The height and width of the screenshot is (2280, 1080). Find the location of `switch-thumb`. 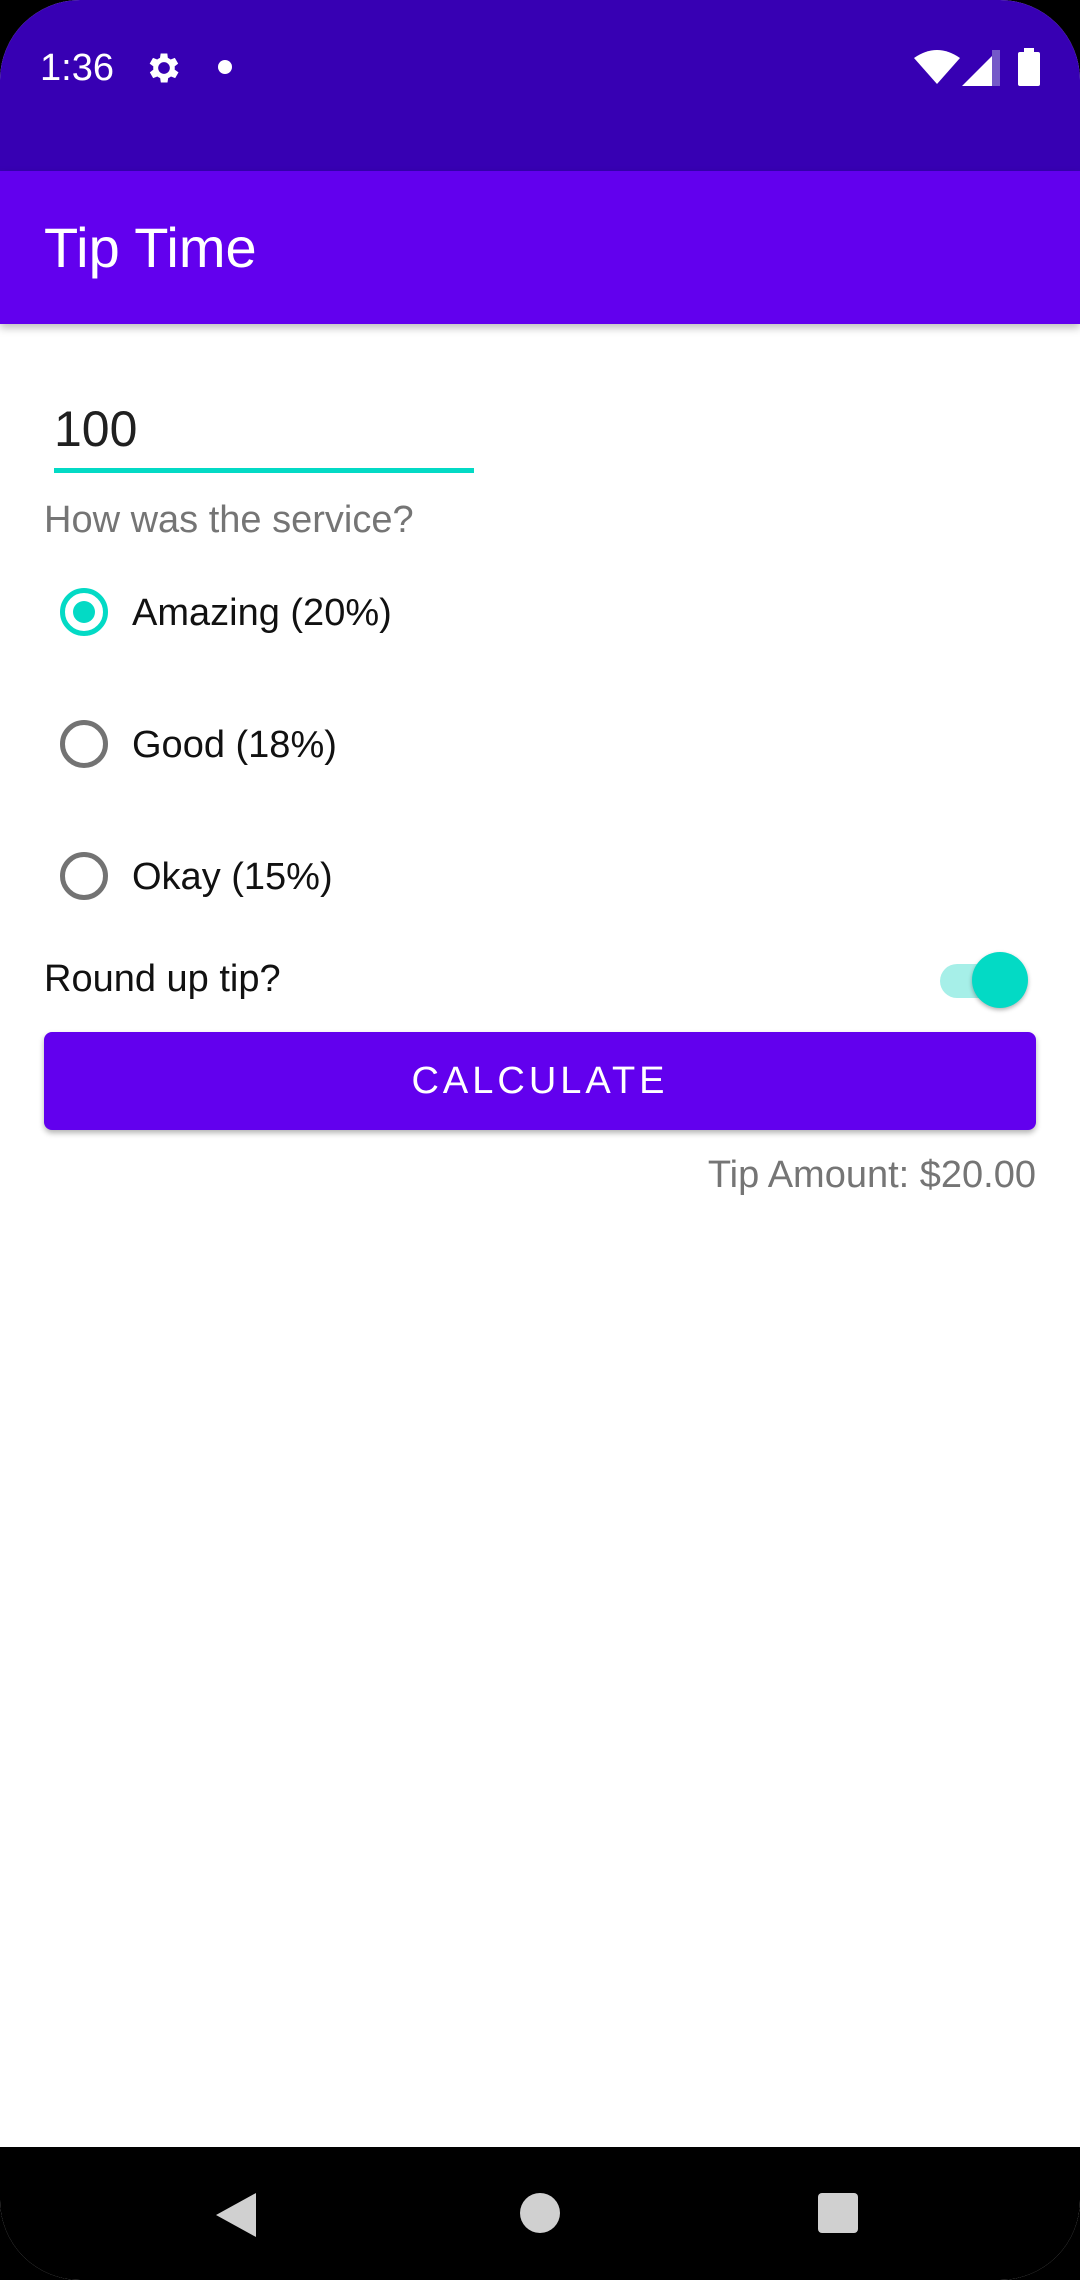

switch-thumb is located at coordinates (1000, 980).